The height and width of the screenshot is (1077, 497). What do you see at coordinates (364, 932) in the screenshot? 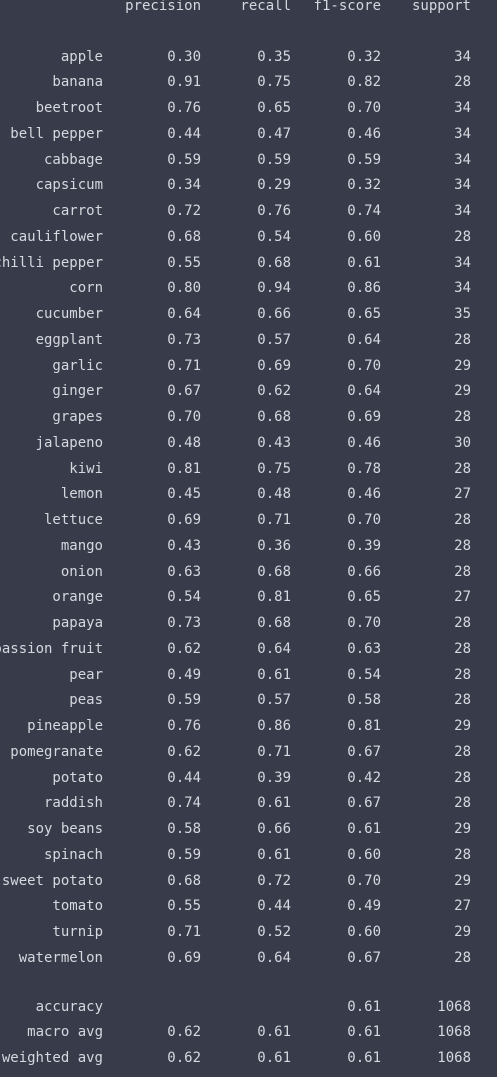
I see `cell-f1-score: 0.60` at bounding box center [364, 932].